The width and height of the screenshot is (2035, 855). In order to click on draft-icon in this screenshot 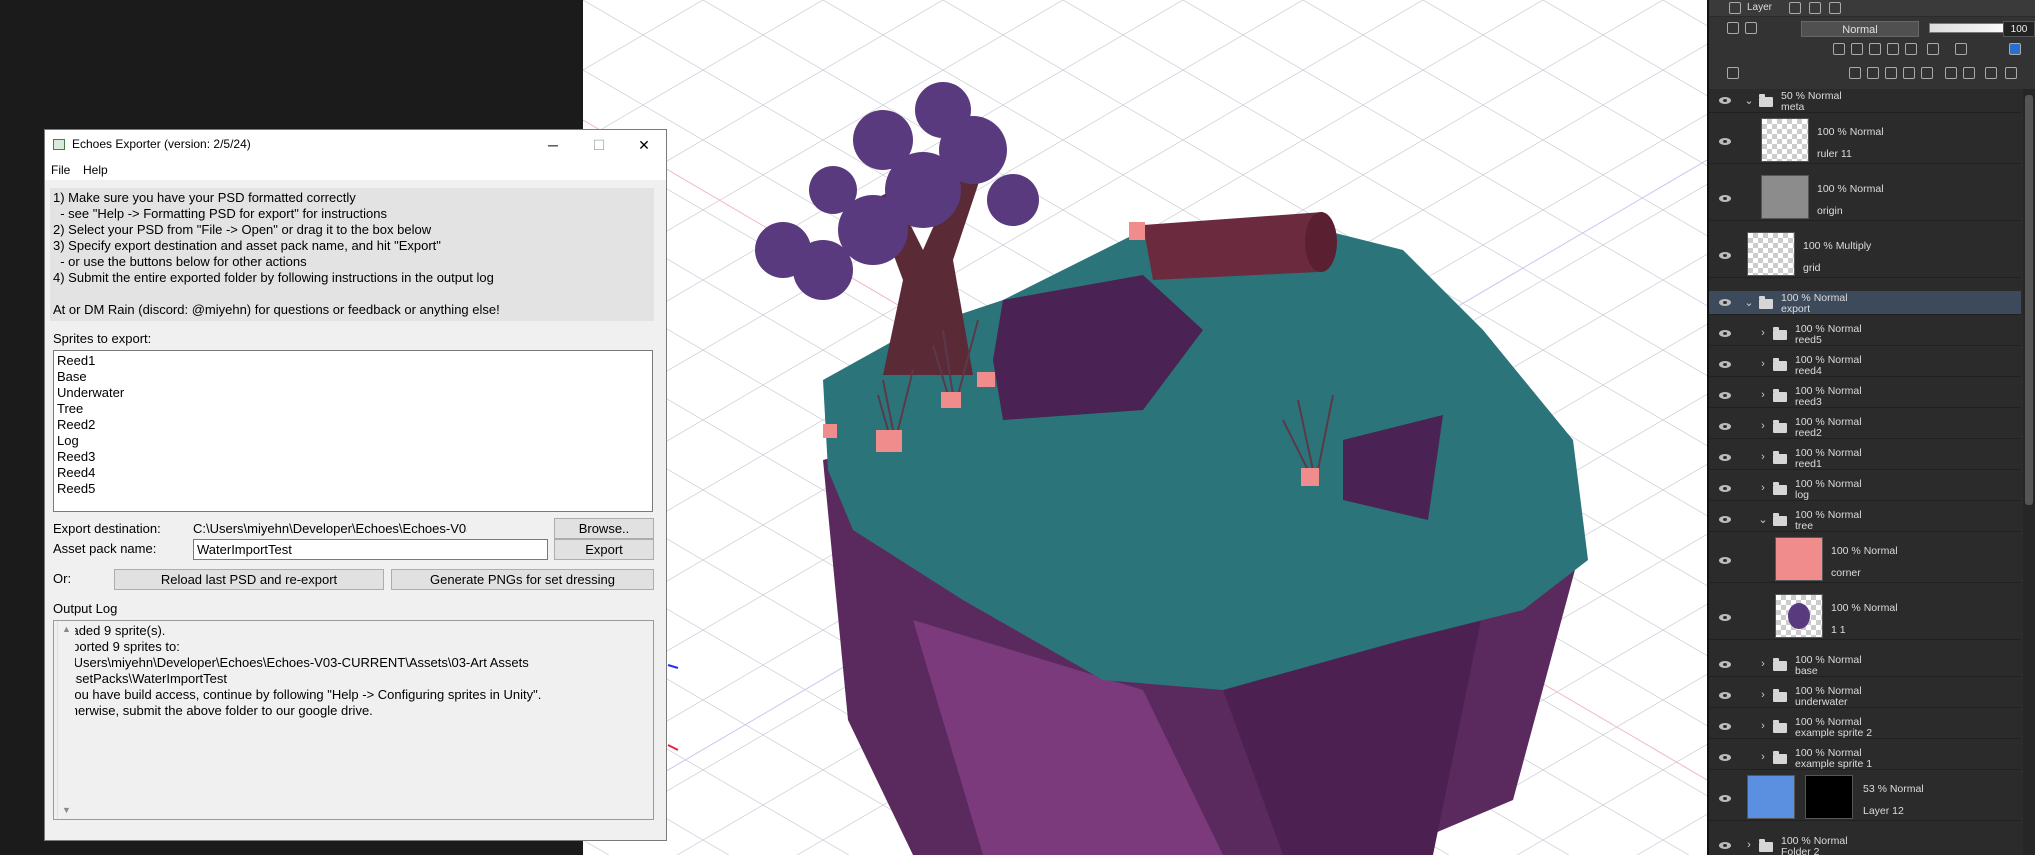, I will do `click(1875, 49)`.